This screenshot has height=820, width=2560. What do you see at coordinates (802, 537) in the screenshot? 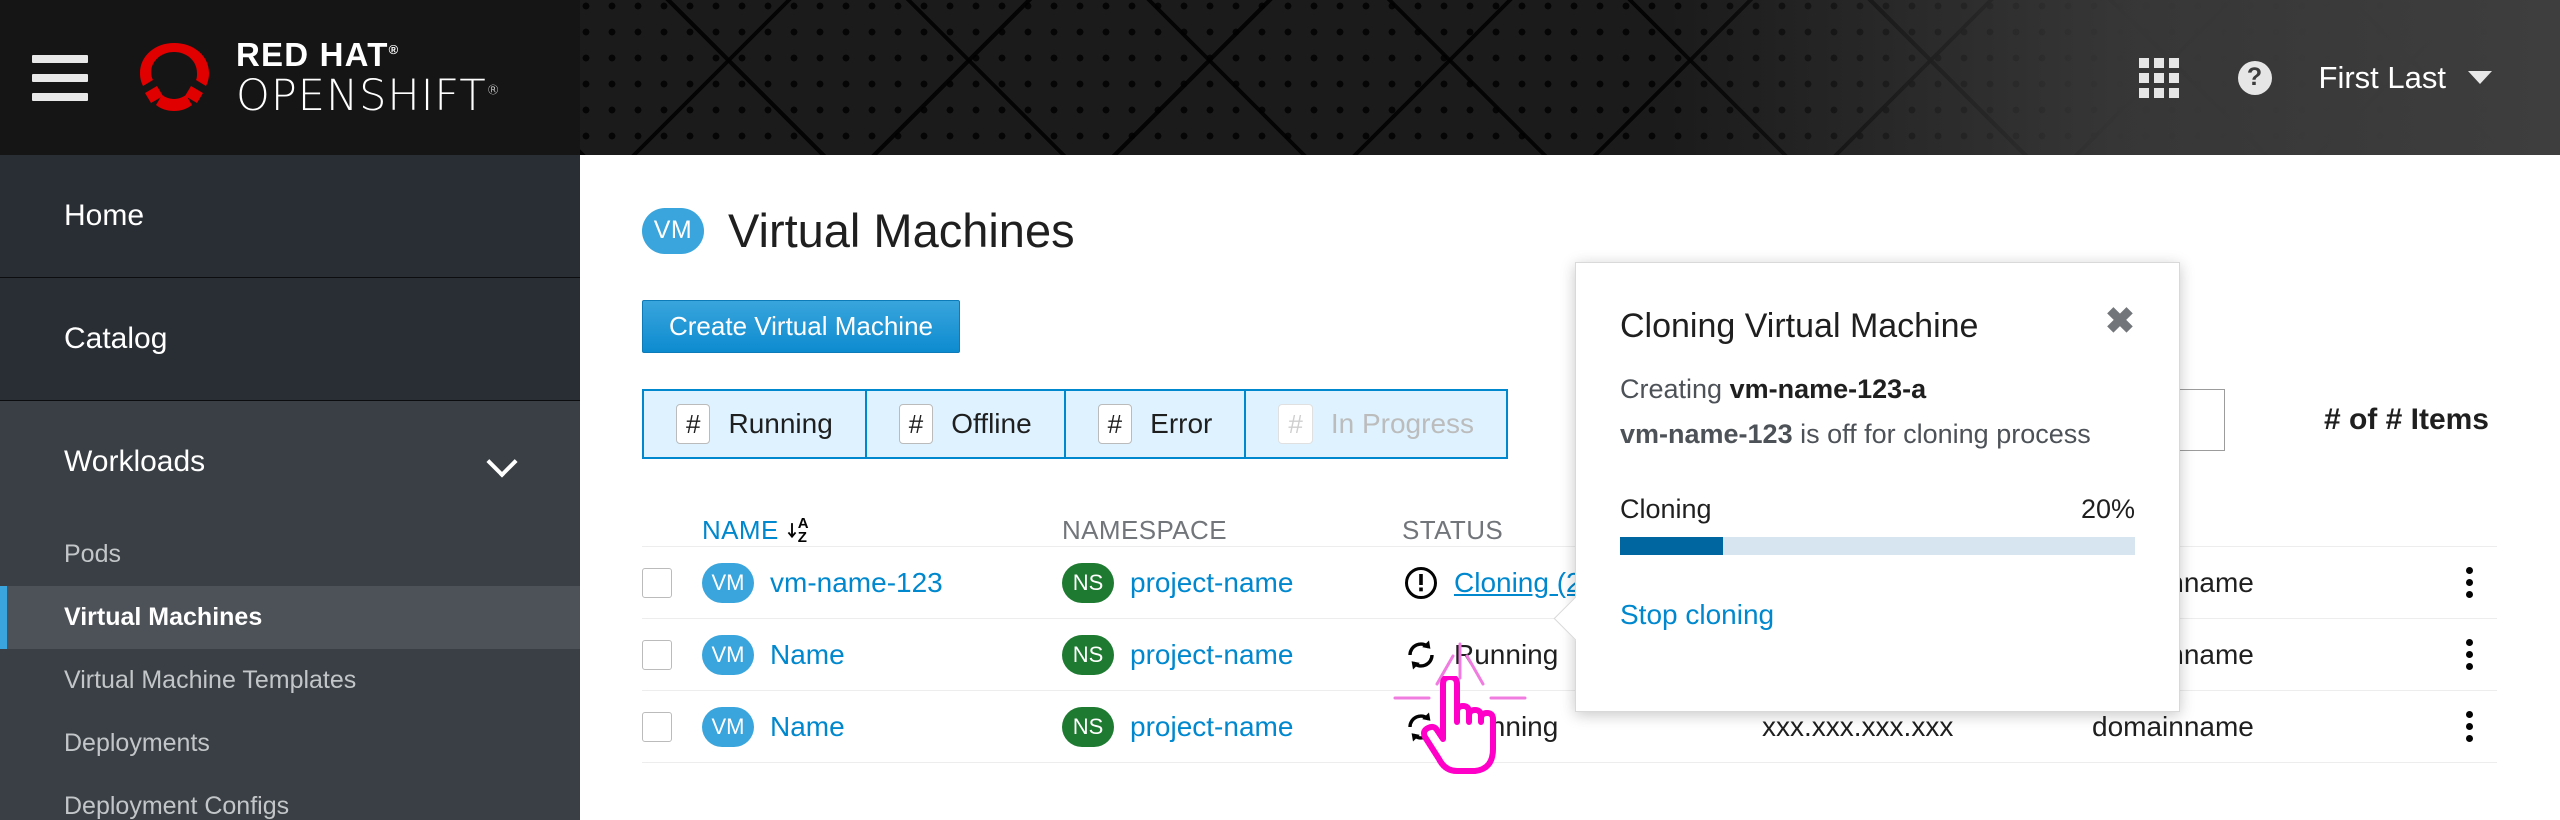
I see `sort-letter-bottom: Z` at bounding box center [802, 537].